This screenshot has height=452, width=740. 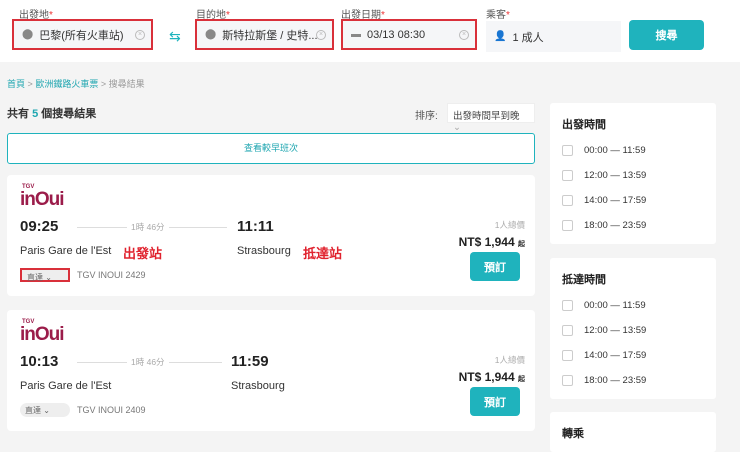 What do you see at coordinates (39, 361) in the screenshot?
I see `depart-time: 10:13` at bounding box center [39, 361].